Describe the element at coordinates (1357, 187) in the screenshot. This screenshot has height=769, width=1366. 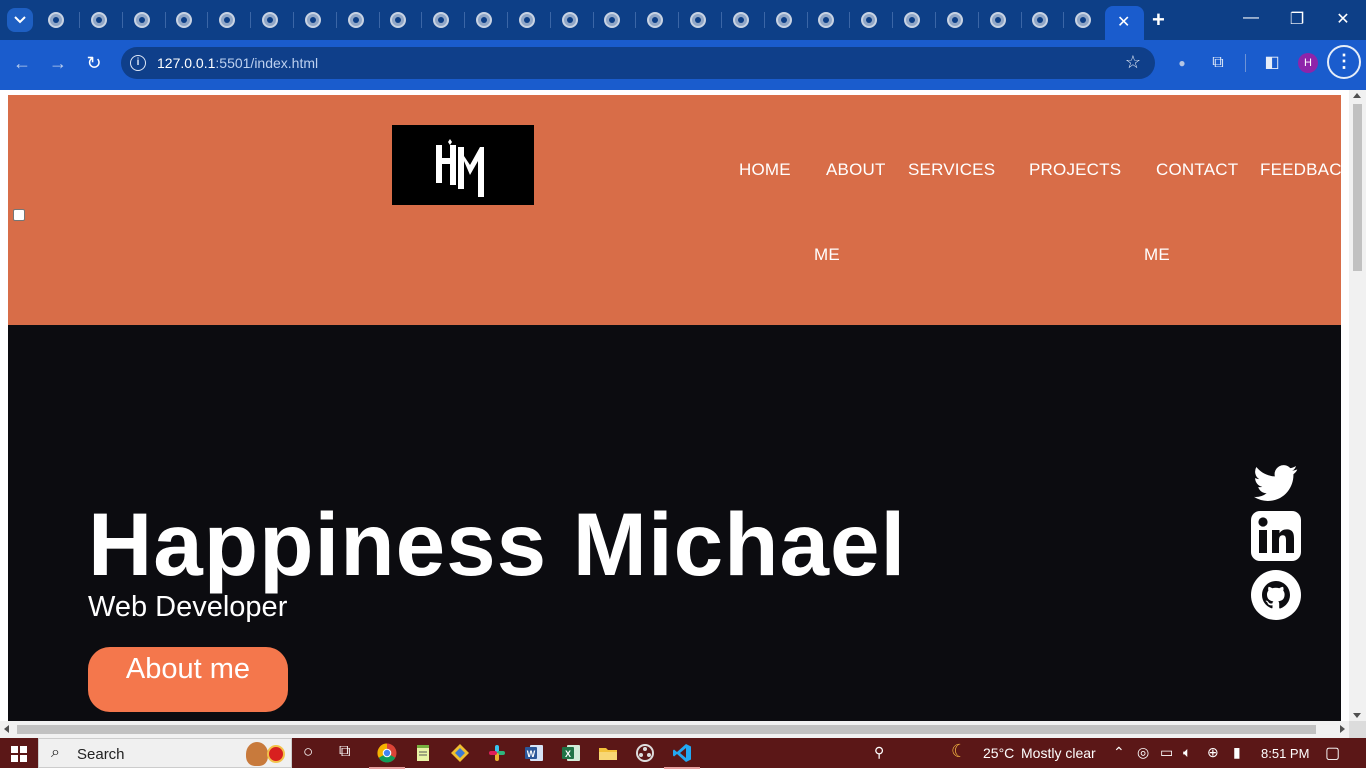
I see `vertical-scroll-thumb` at that location.